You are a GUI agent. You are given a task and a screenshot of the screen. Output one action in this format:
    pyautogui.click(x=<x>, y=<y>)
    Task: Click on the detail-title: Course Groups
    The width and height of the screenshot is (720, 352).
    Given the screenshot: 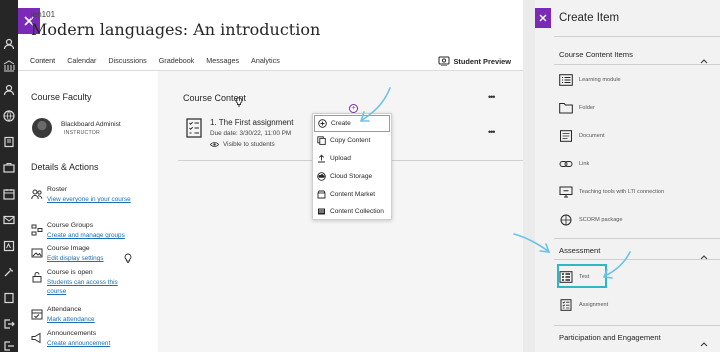 What is the action you would take?
    pyautogui.click(x=70, y=225)
    